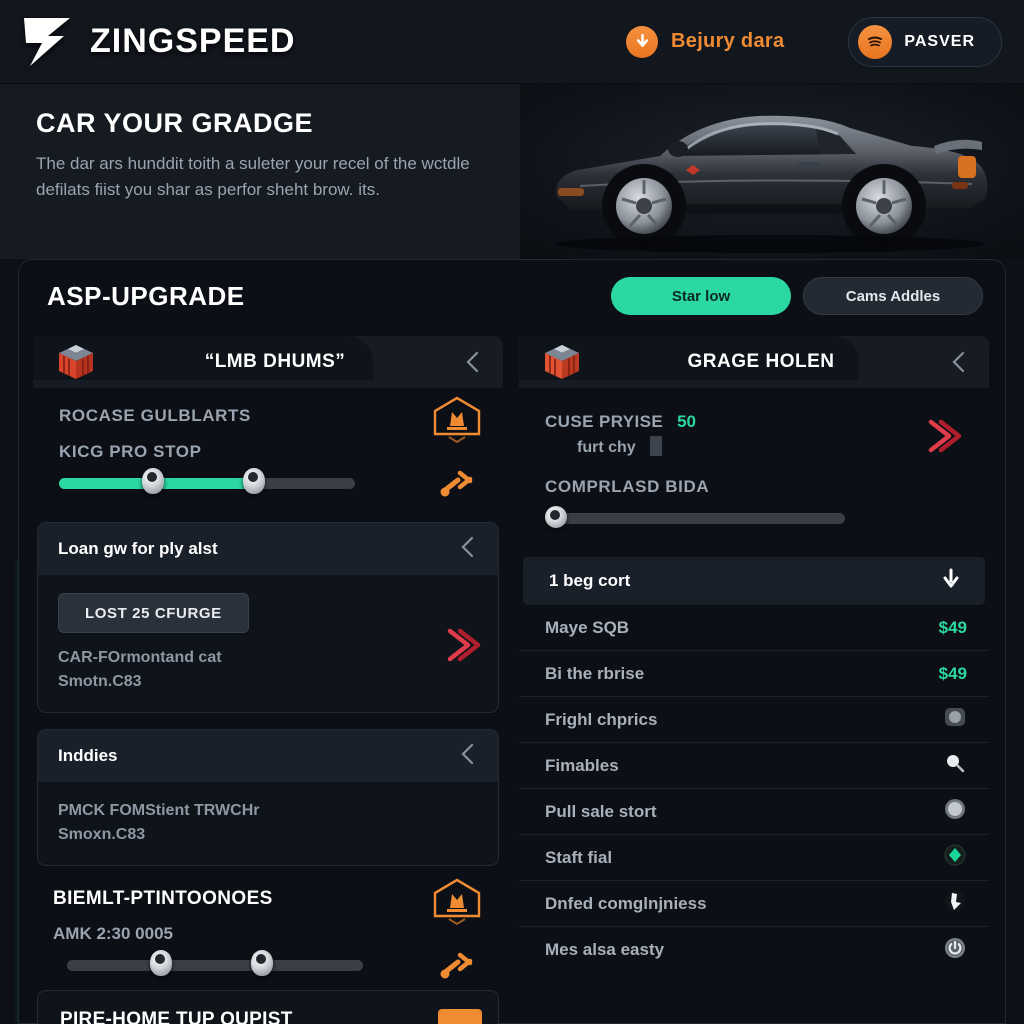 The width and height of the screenshot is (1024, 1024). I want to click on account-button-label: PASVER, so click(939, 41).